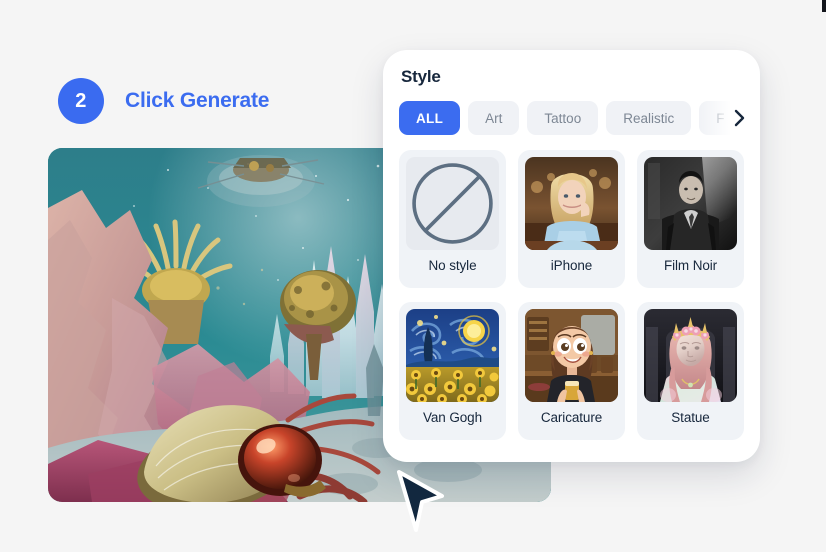 The image size is (826, 552). I want to click on style-filter-scroller: ALL Art Tattoo Realistic F, so click(571, 118).